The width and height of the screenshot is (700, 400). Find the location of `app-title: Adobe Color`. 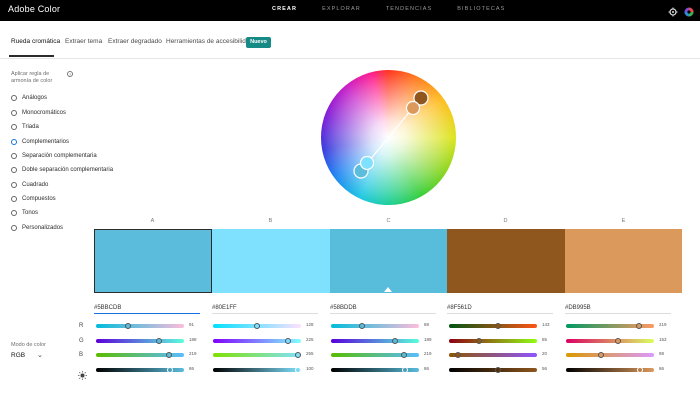

app-title: Adobe Color is located at coordinates (34, 9).